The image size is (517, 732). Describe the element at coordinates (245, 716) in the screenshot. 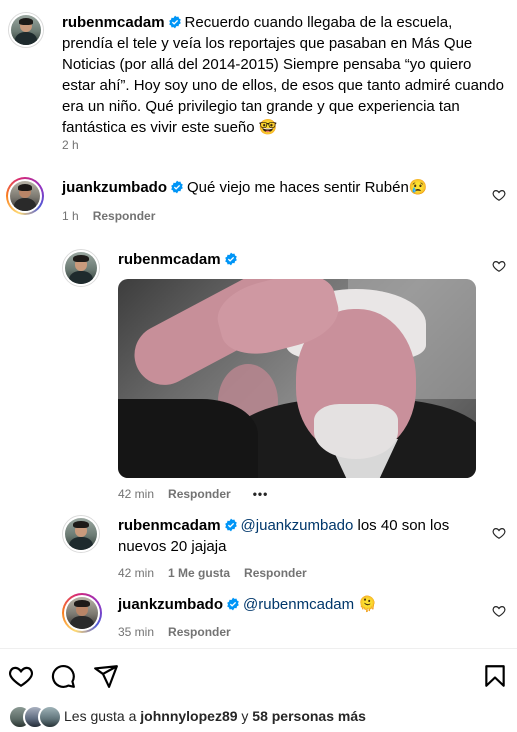

I see `likes-middle: y` at that location.